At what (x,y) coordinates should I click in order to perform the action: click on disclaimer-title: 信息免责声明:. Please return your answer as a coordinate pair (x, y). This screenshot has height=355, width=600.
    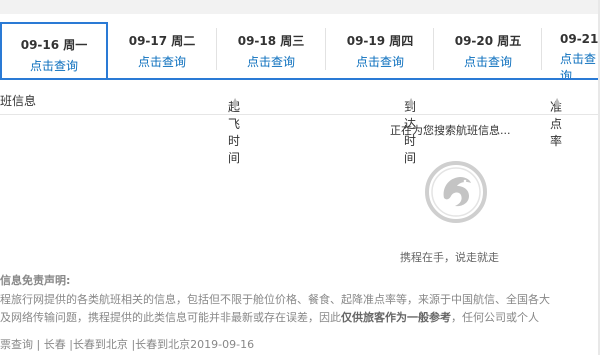
    Looking at the image, I should click on (35, 280).